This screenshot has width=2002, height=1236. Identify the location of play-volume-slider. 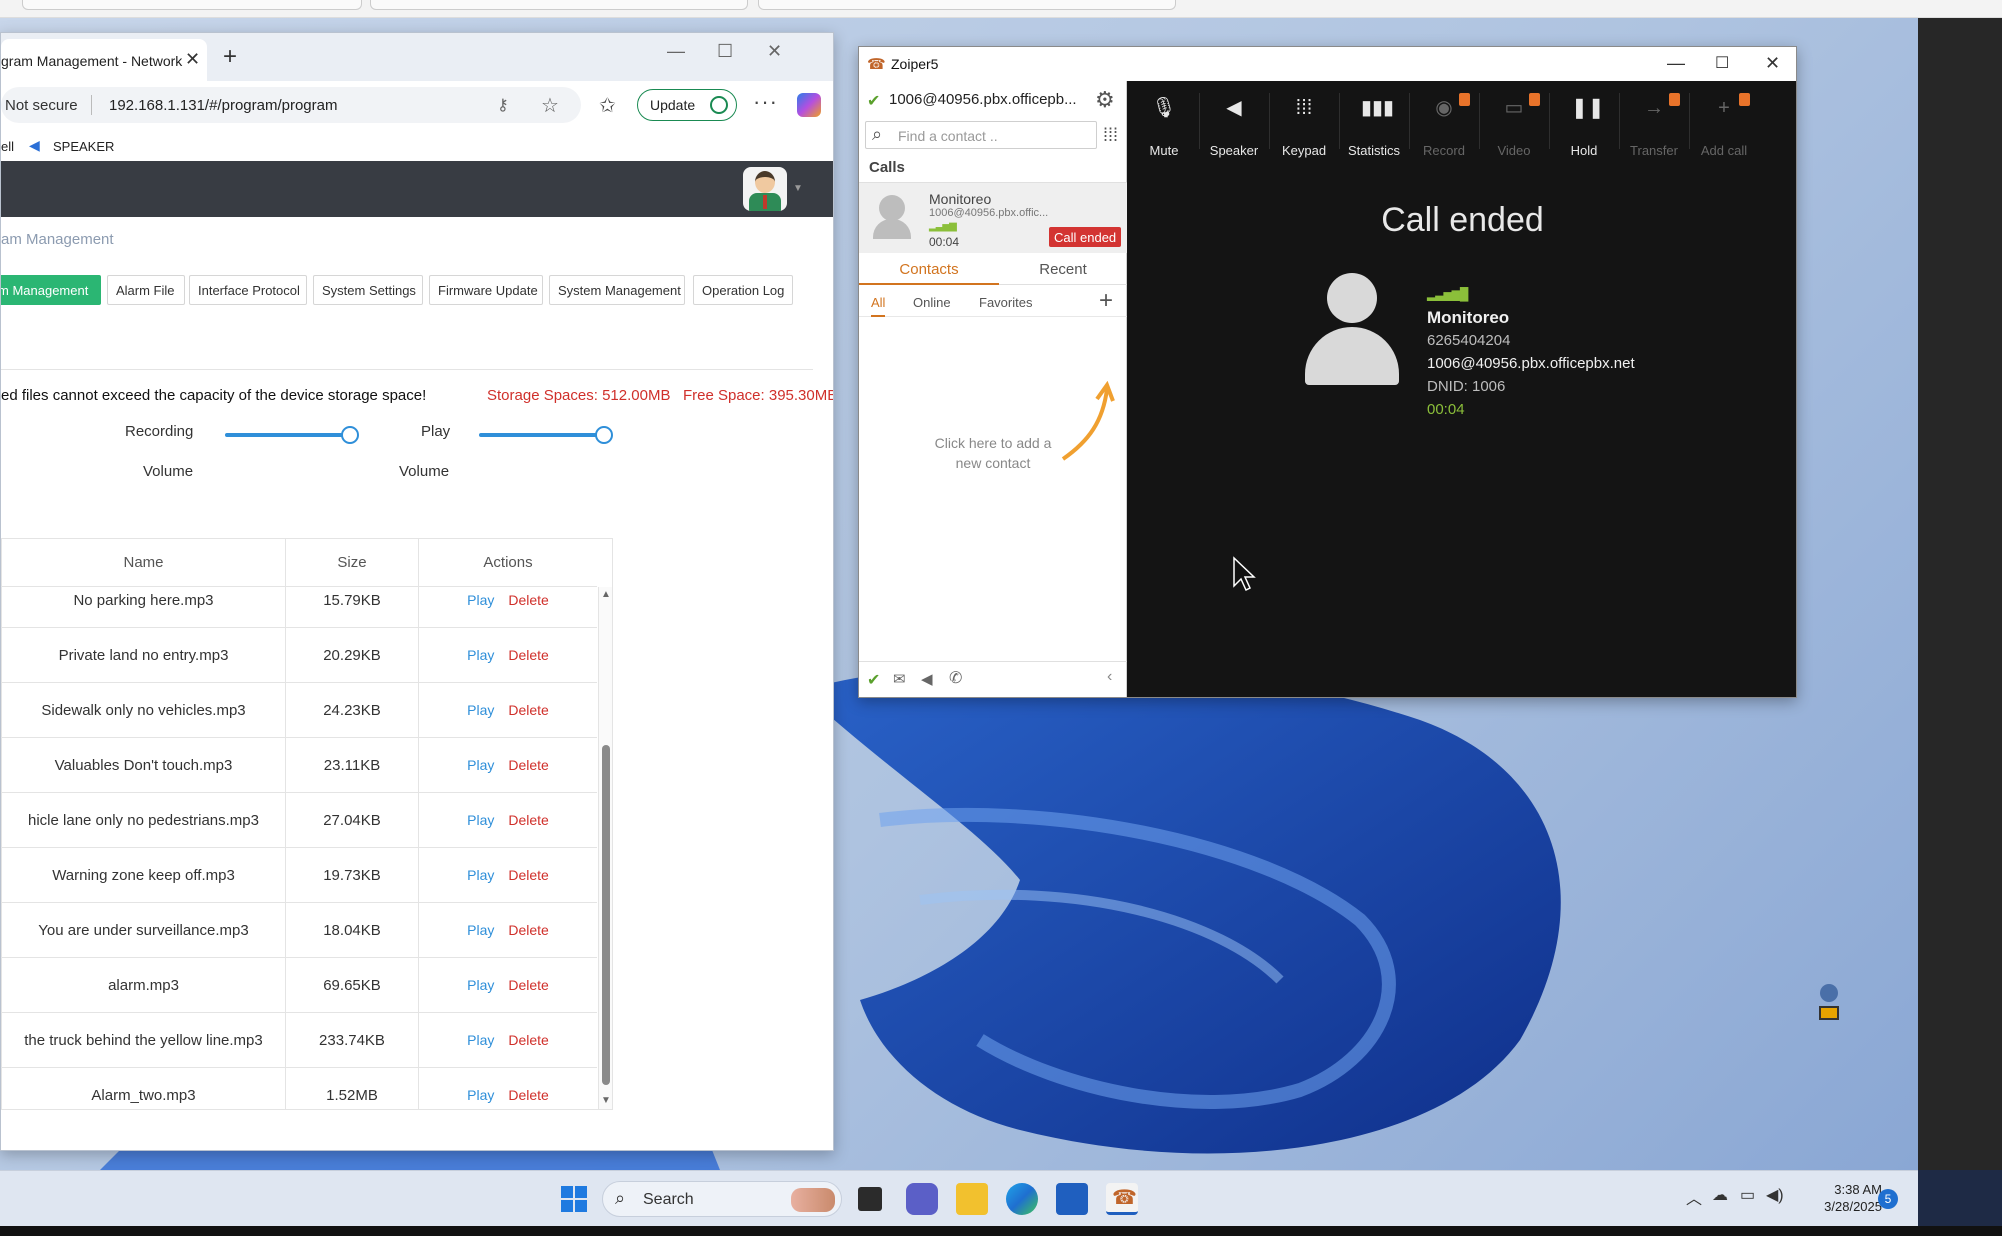
(545, 435).